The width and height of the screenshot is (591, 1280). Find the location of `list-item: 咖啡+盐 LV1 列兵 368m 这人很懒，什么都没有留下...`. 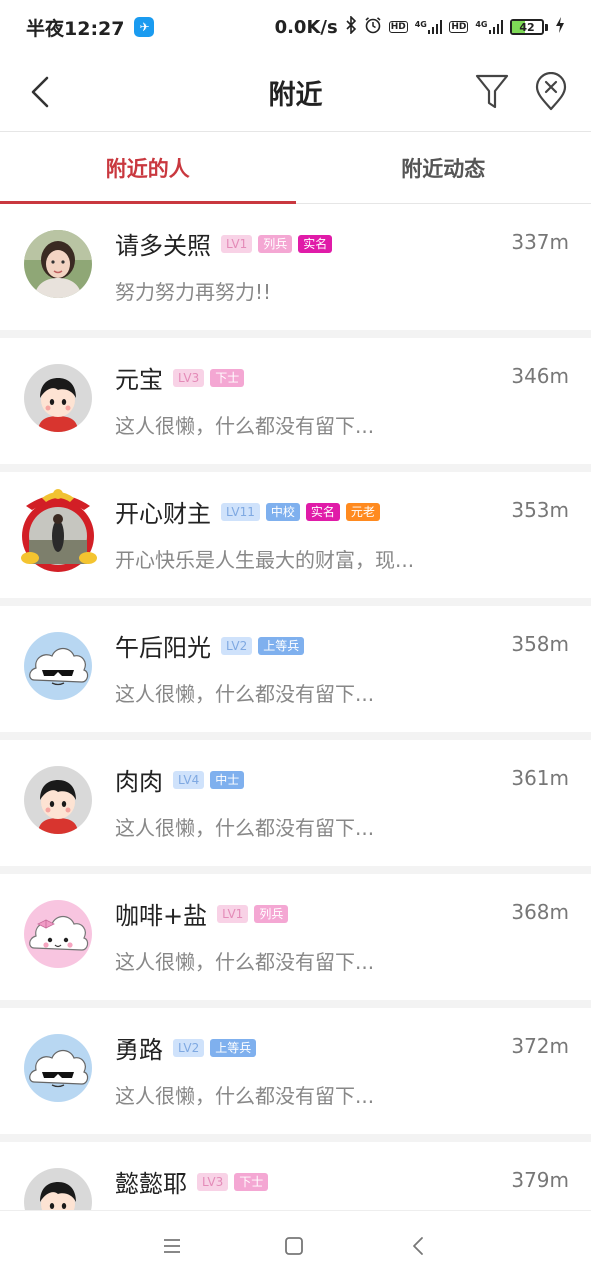

list-item: 咖啡+盐 LV1 列兵 368m 这人很懒，什么都没有留下... is located at coordinates (295, 941).